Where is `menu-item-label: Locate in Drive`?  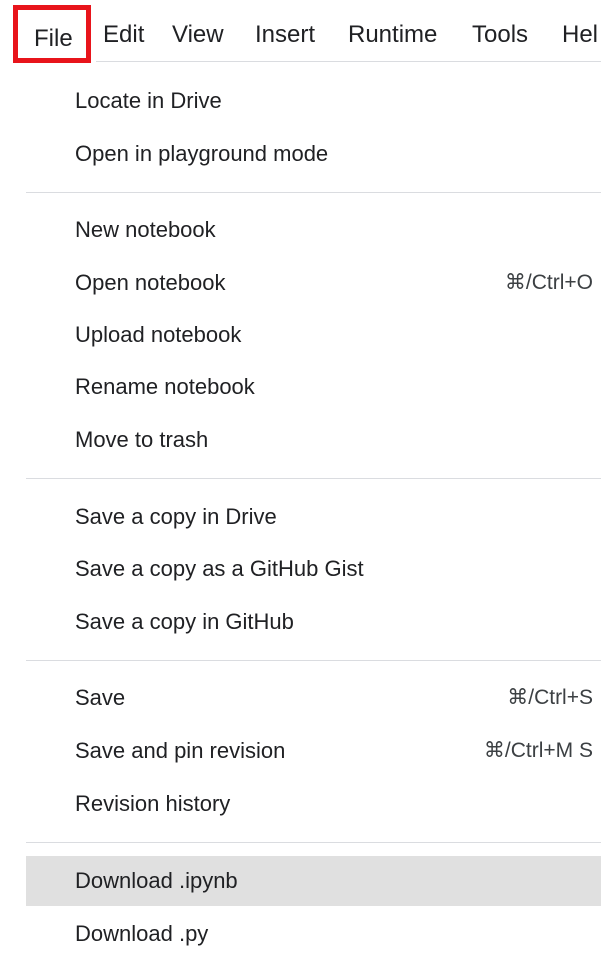 menu-item-label: Locate in Drive is located at coordinates (148, 100).